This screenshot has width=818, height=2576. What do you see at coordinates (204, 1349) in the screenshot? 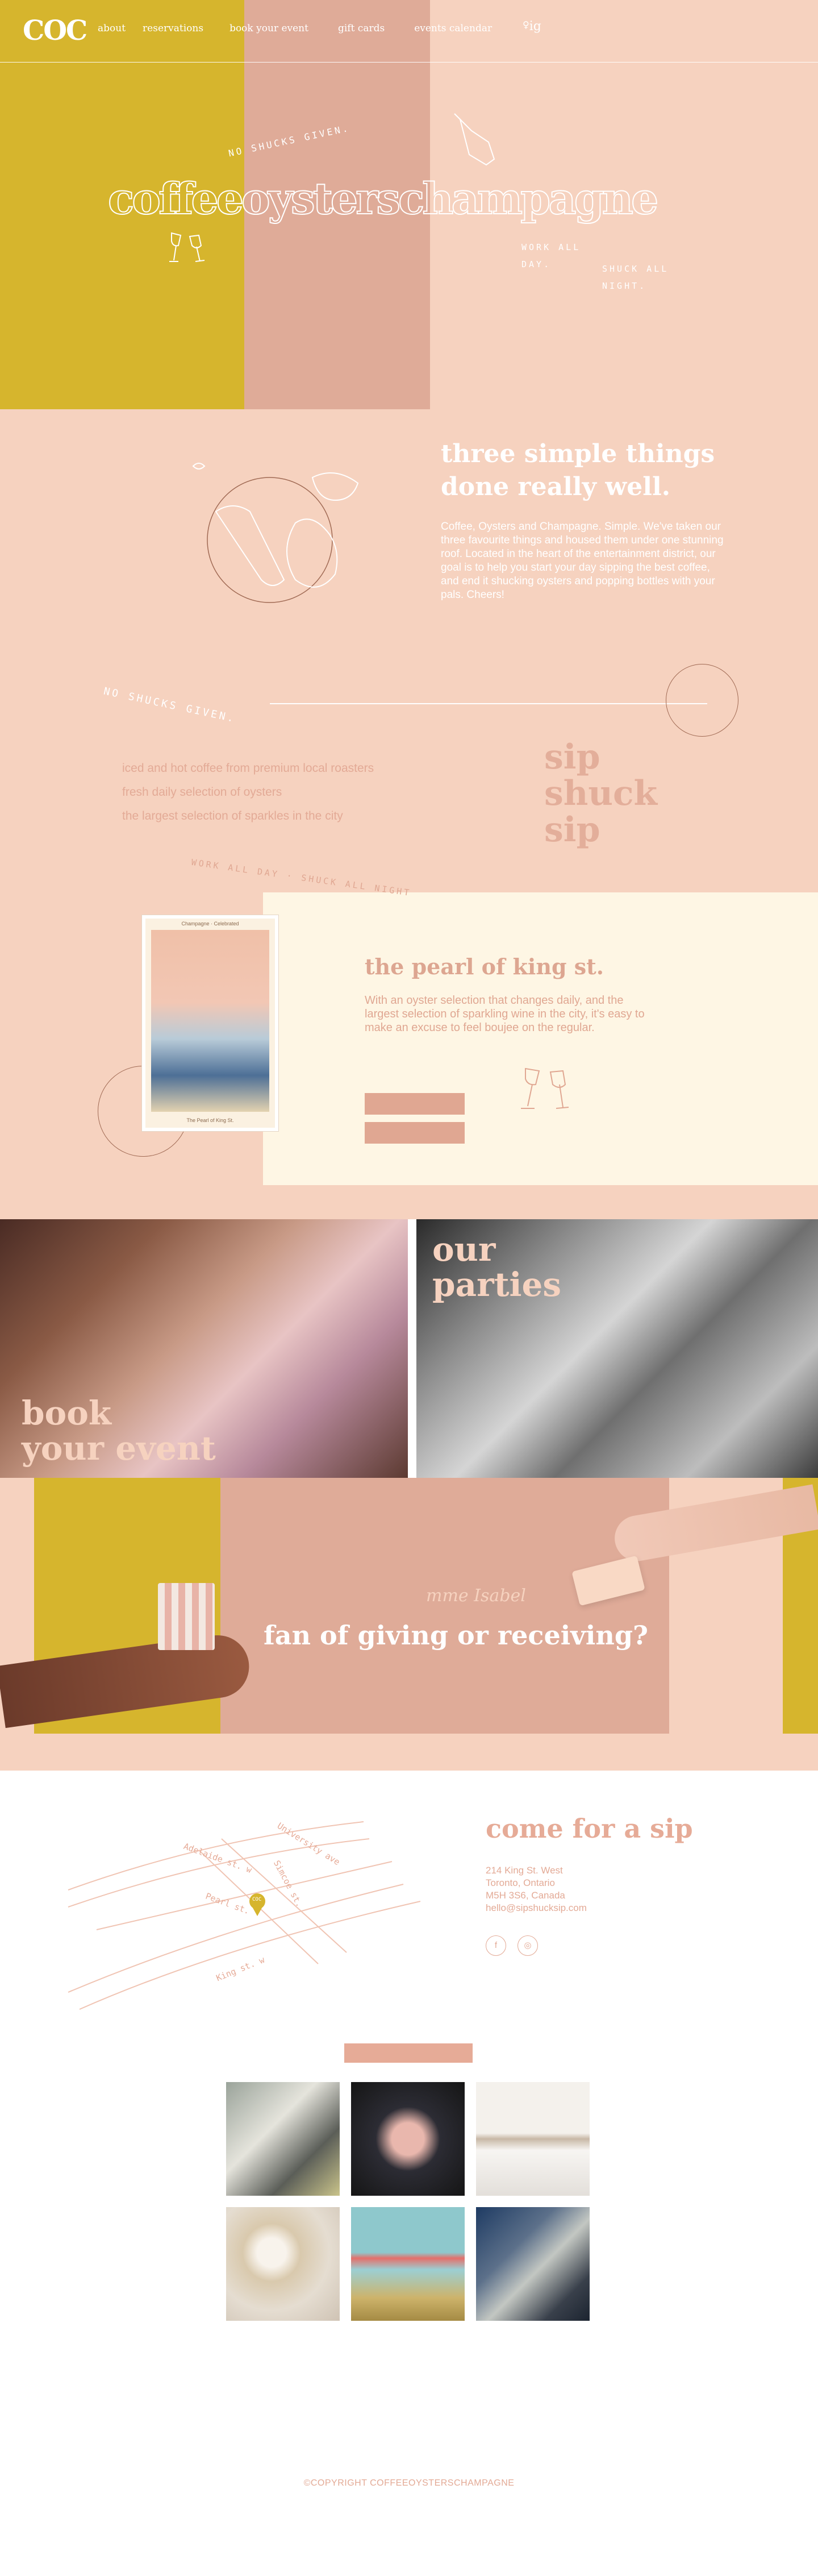
I see `book-event-panel: book your event` at bounding box center [204, 1349].